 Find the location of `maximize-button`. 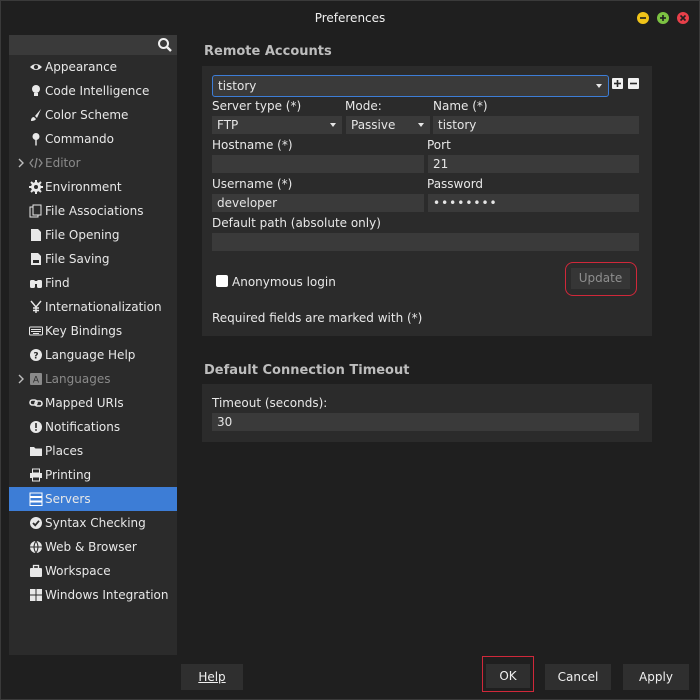

maximize-button is located at coordinates (663, 18).